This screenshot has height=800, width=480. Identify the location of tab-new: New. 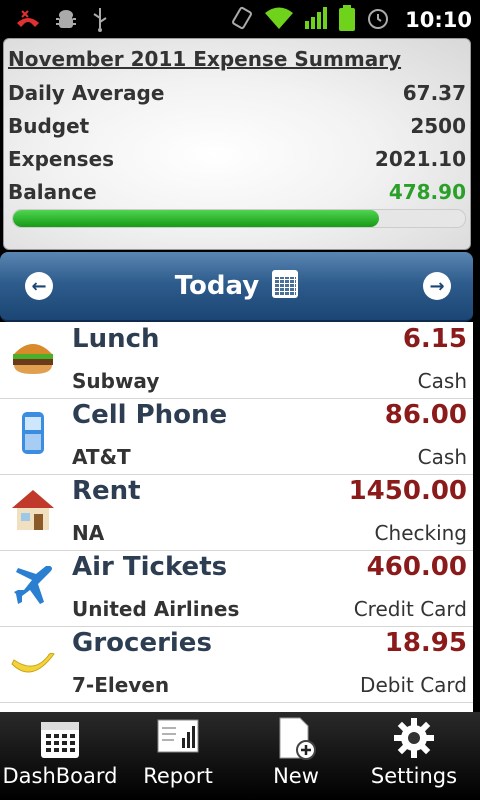
(296, 756).